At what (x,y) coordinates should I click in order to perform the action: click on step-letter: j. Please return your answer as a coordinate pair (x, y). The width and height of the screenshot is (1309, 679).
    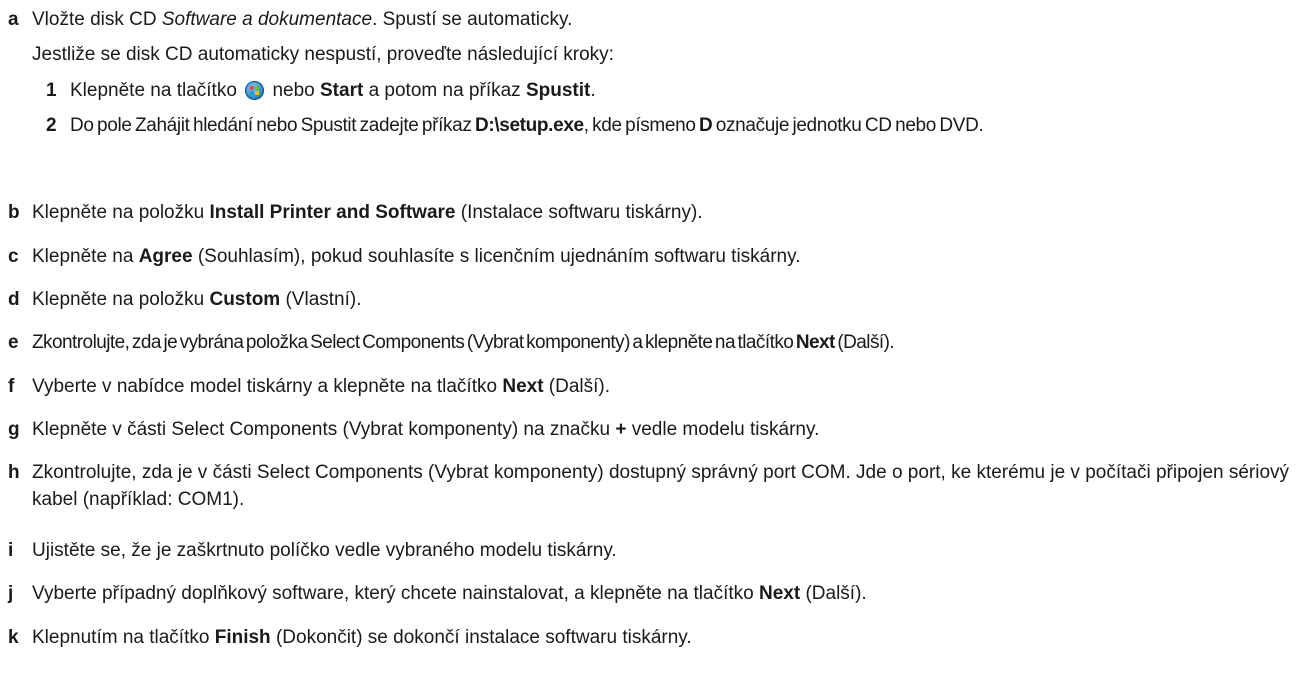
    Looking at the image, I should click on (11, 593).